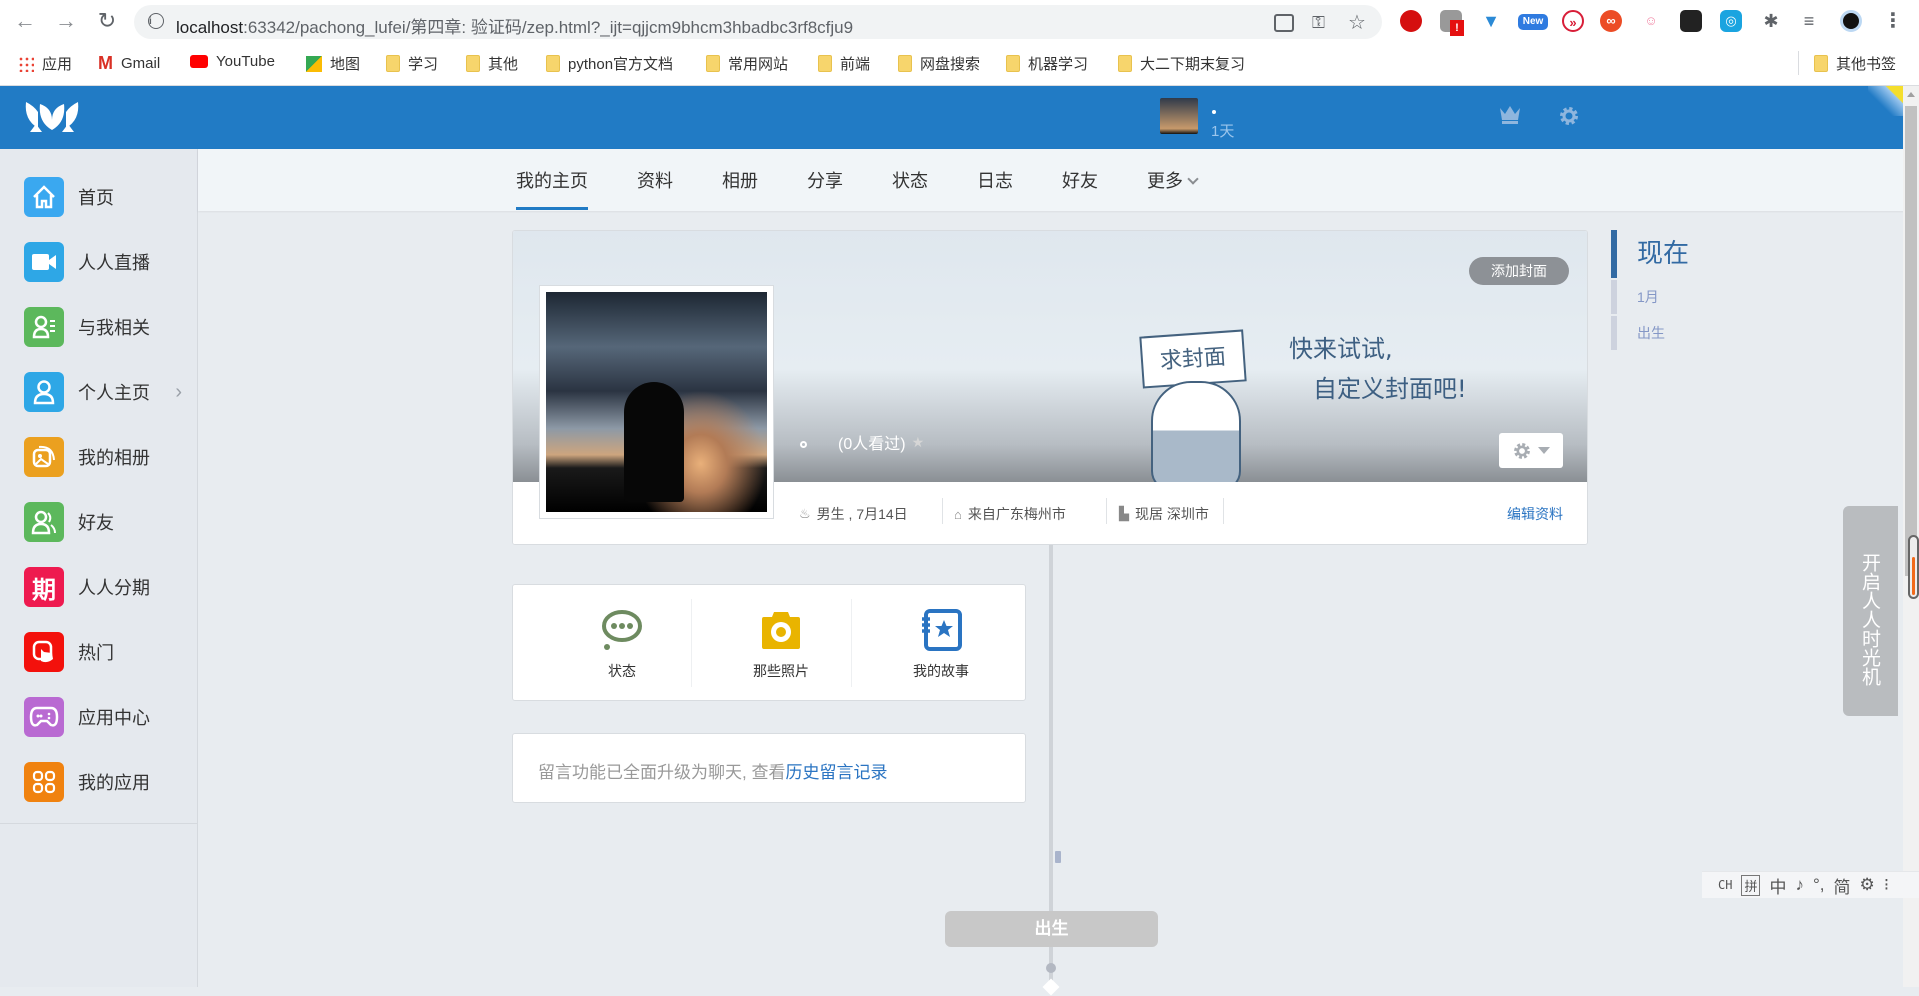  Describe the element at coordinates (836, 772) in the screenshot. I see `history-messages-link: 历史留言记录` at that location.